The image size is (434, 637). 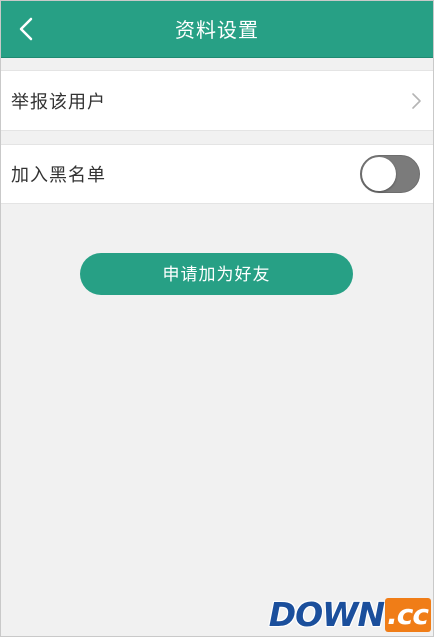 What do you see at coordinates (408, 615) in the screenshot?
I see `watermark-suffix: .cc` at bounding box center [408, 615].